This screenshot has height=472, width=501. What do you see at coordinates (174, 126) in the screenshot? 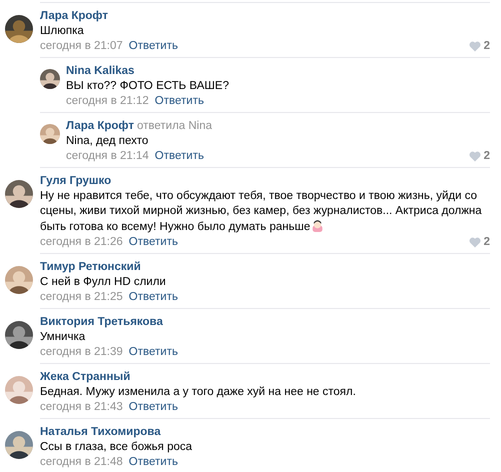
I see `reply-to-text: ответила Nina` at bounding box center [174, 126].